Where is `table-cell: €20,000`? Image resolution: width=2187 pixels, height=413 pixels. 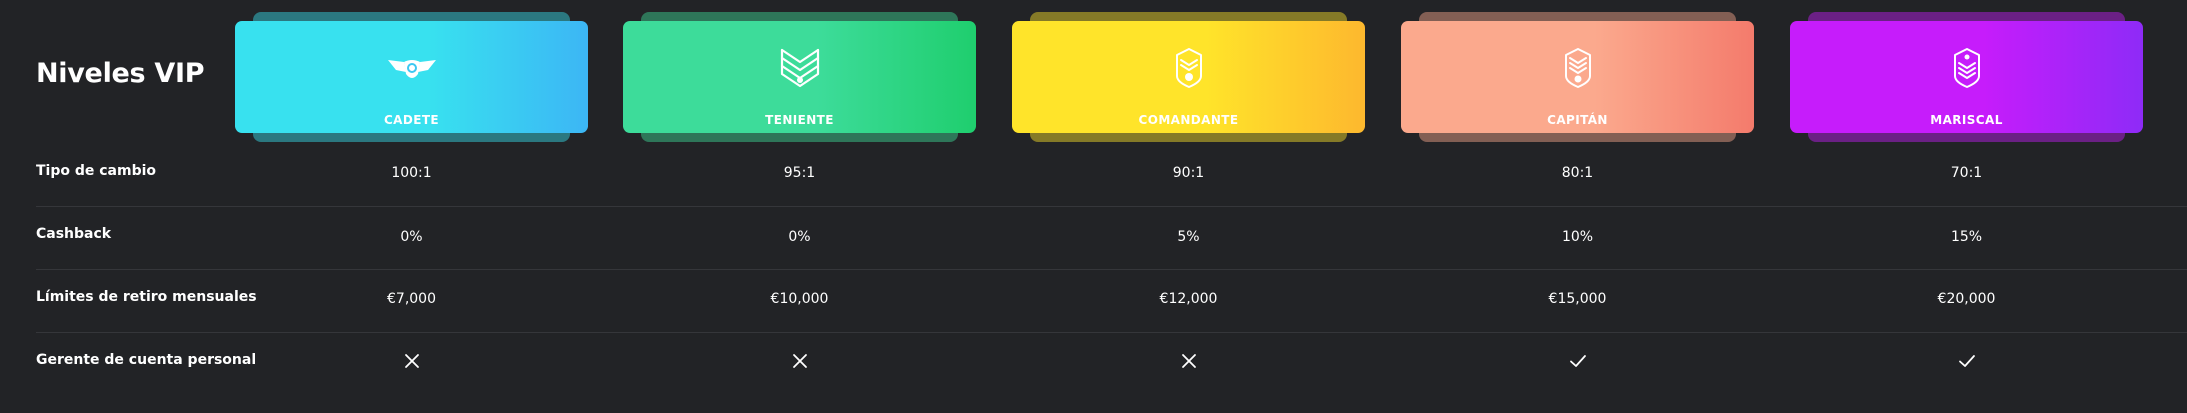 table-cell: €20,000 is located at coordinates (1966, 299).